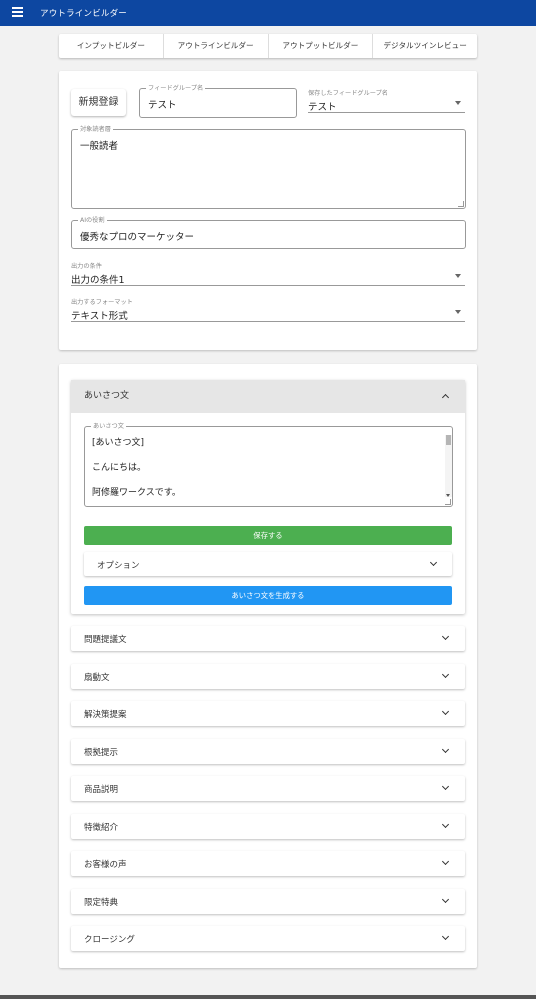 This screenshot has width=536, height=999. I want to click on saved-feed-group-value: テスト, so click(322, 107).